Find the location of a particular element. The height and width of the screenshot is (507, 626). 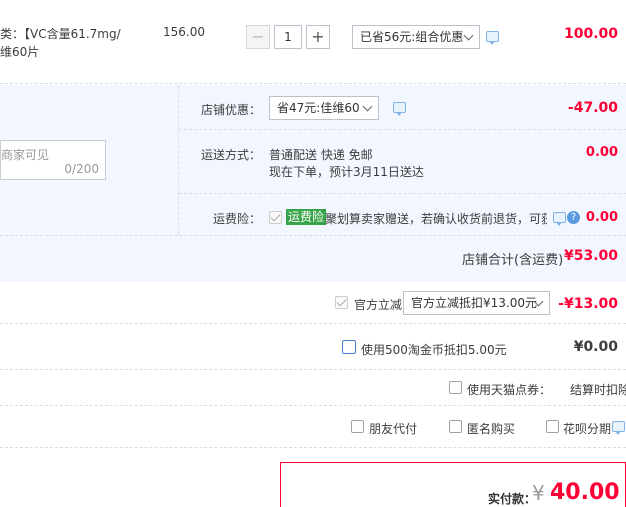

payment-summary-amount: 40.00 is located at coordinates (585, 492).